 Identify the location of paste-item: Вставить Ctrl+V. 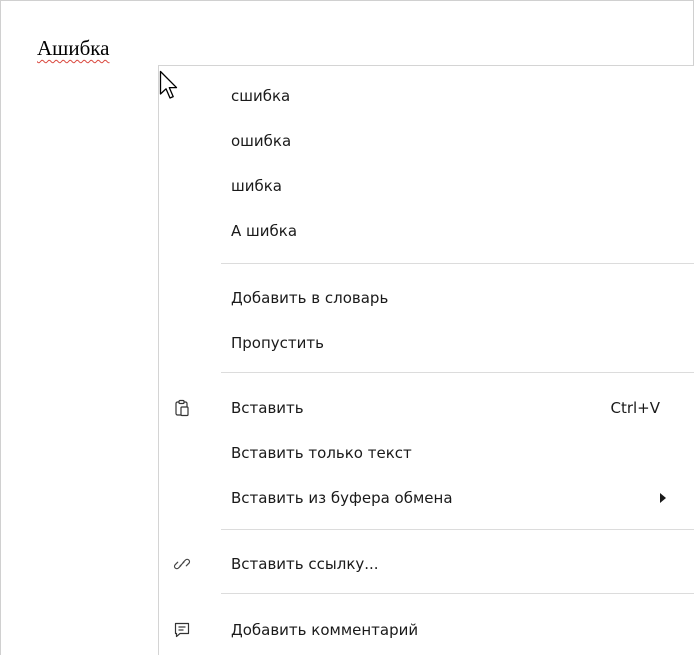
(426, 408).